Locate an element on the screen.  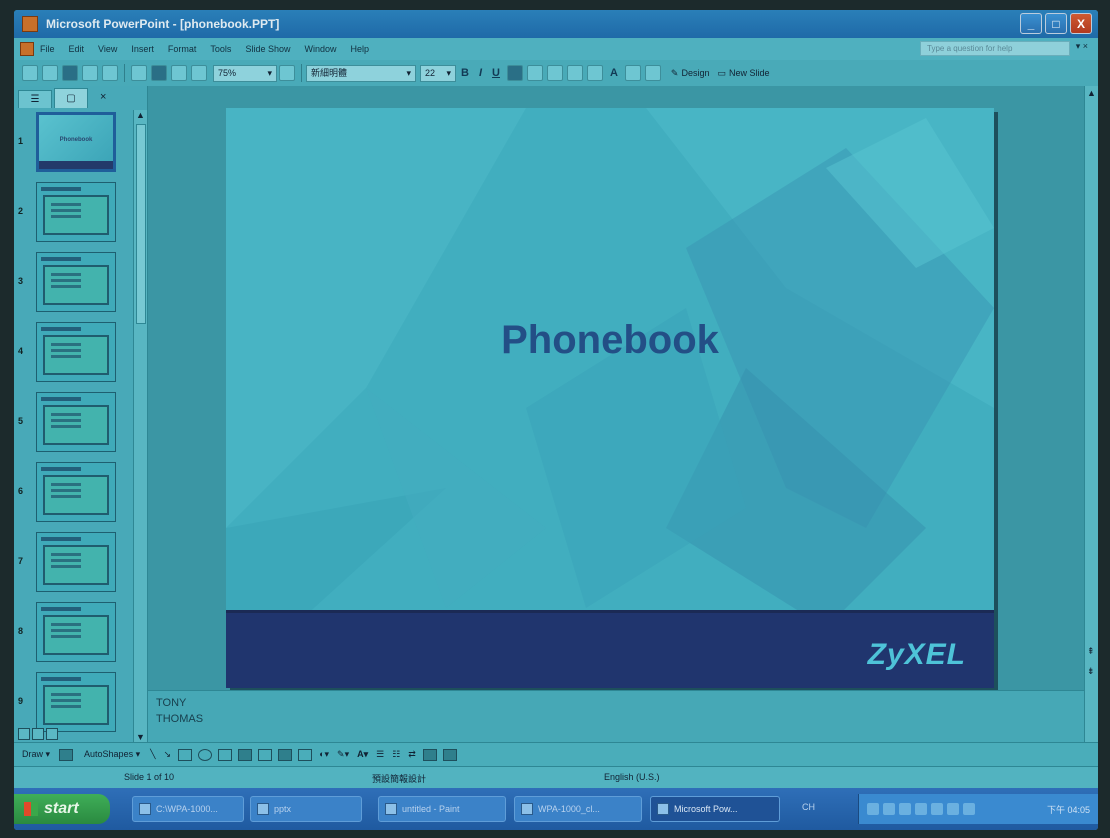
grayscale-icon is located at coordinates (199, 73).